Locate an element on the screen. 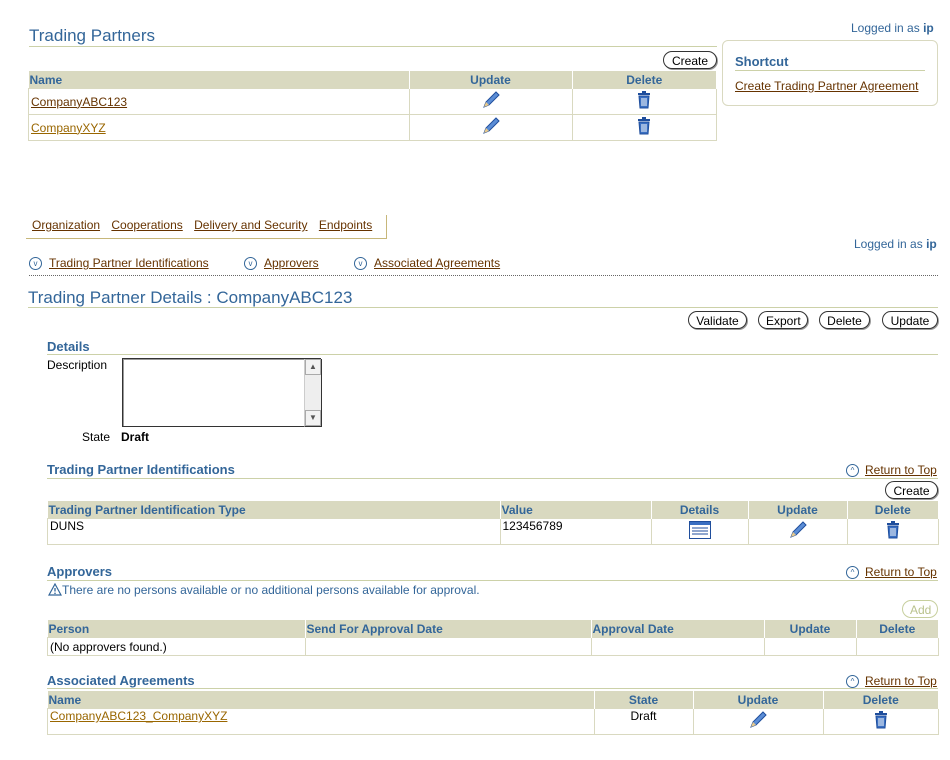 This screenshot has width=950, height=760. column-header-person: Person is located at coordinates (176, 629).